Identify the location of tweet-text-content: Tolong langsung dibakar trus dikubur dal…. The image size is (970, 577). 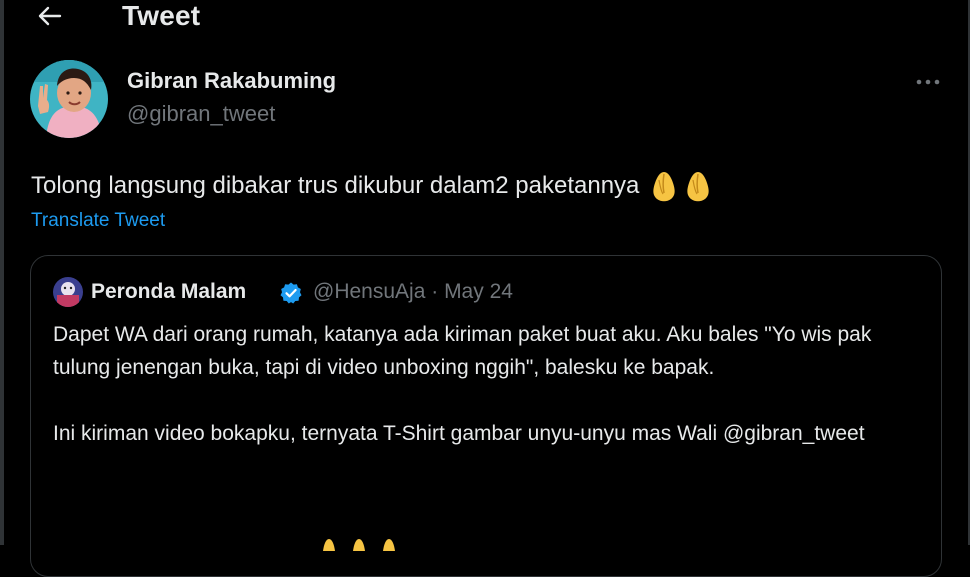
(335, 185).